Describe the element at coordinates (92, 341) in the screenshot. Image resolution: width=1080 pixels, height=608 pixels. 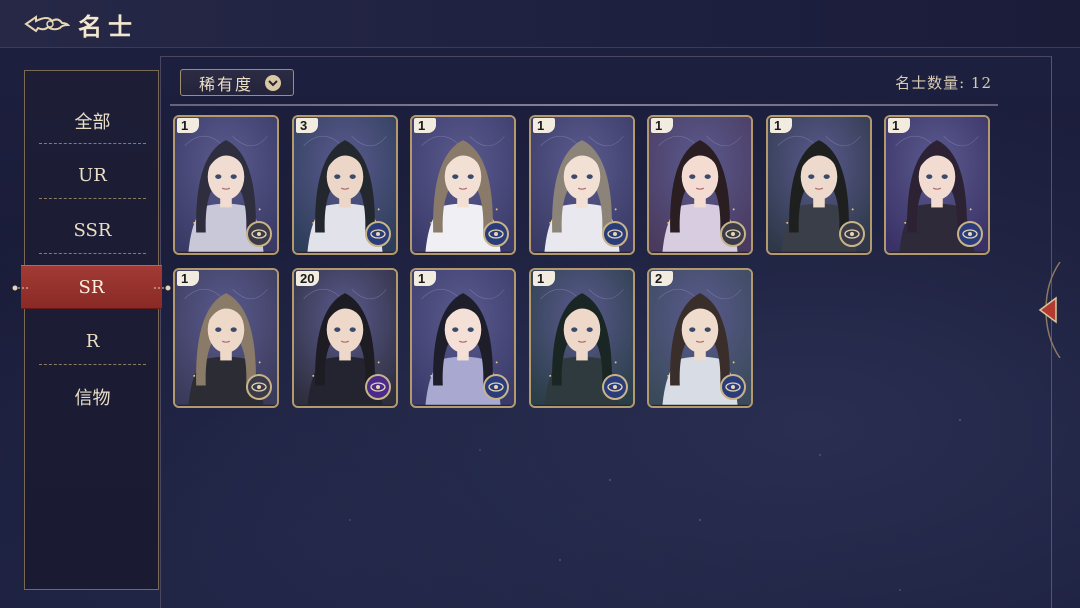
I see `sidebar-item-r: R` at that location.